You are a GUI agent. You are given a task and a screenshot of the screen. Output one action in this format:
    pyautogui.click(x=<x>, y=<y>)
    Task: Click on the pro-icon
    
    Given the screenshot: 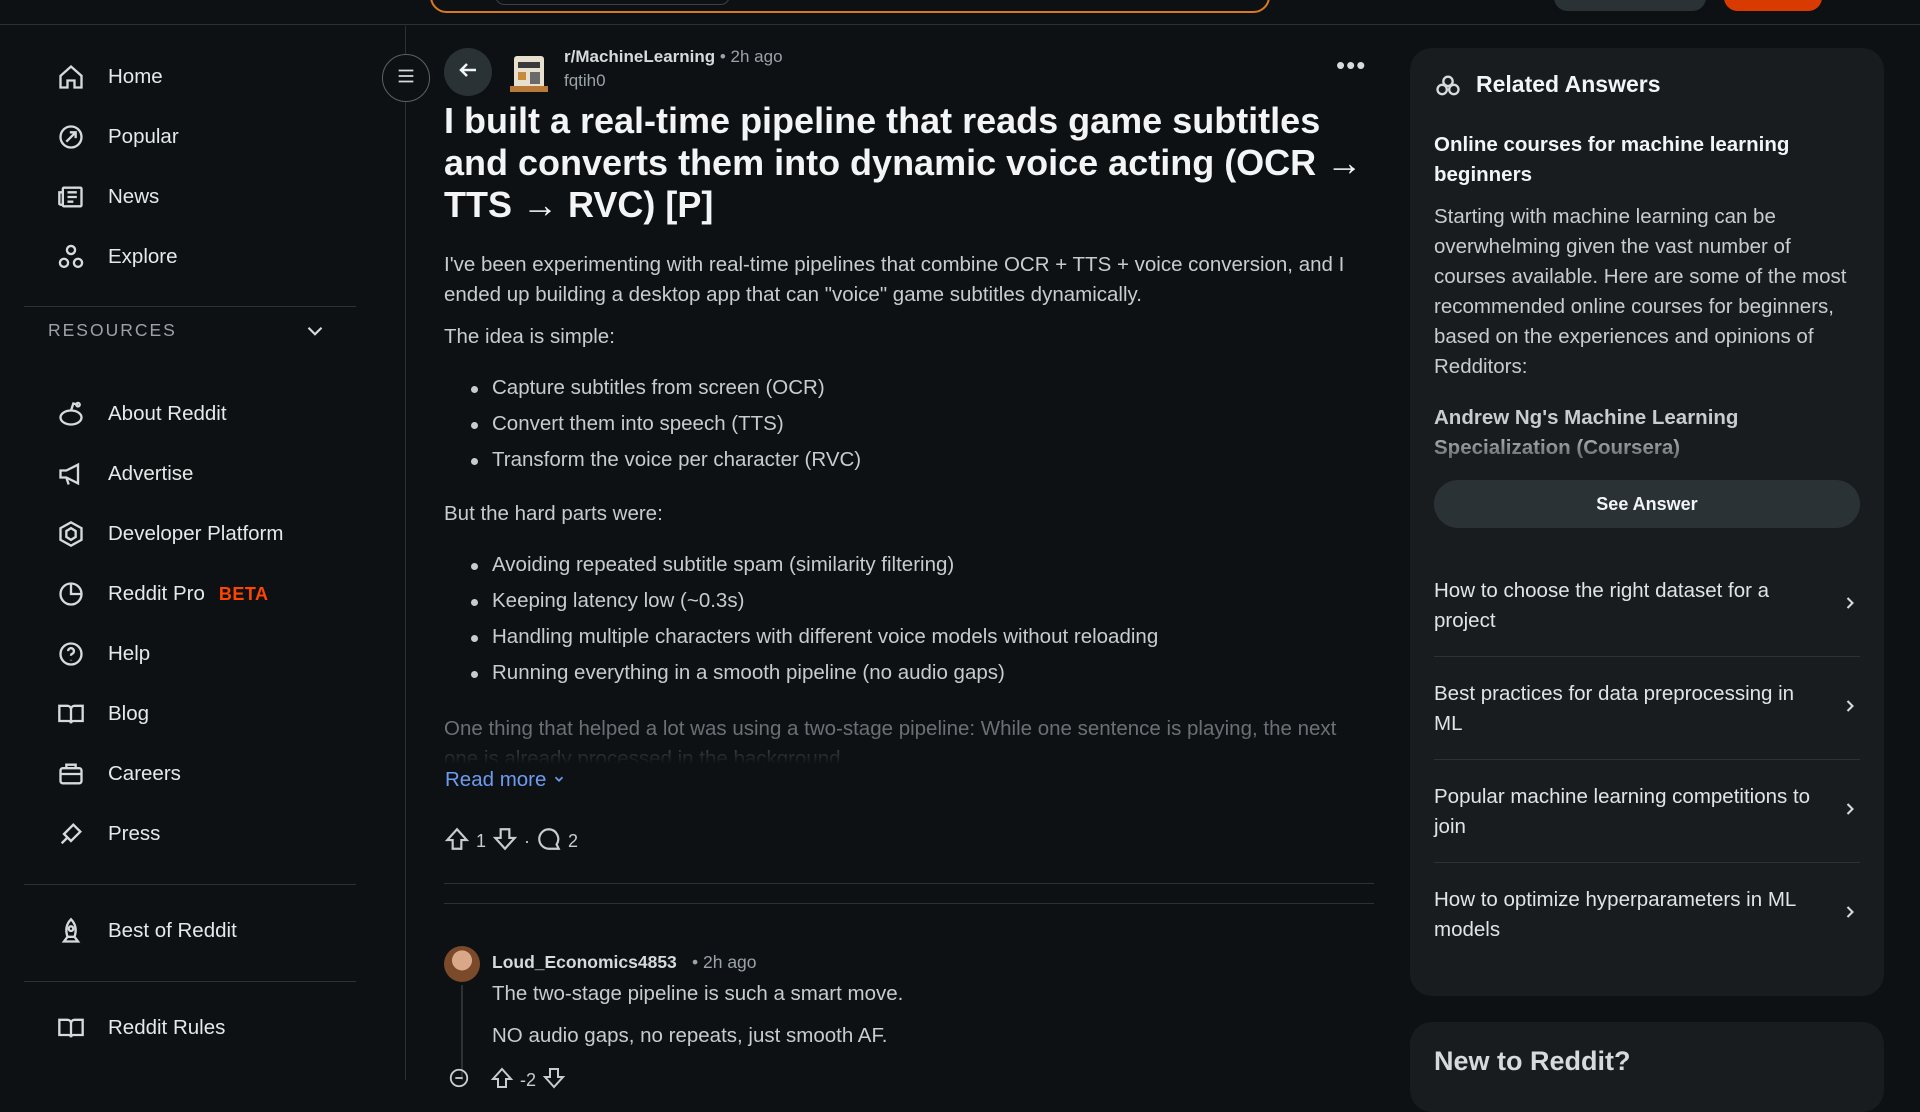 What is the action you would take?
    pyautogui.click(x=71, y=594)
    